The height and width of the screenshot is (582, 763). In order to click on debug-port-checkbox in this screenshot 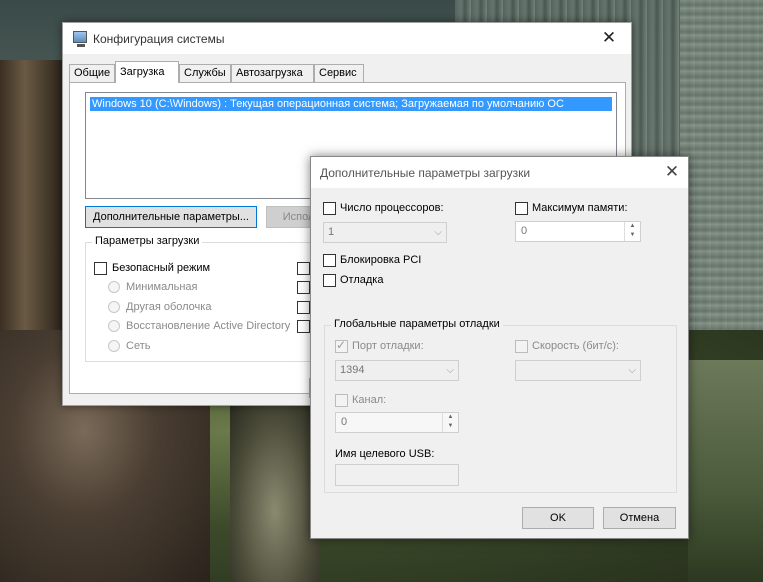, I will do `click(341, 345)`.